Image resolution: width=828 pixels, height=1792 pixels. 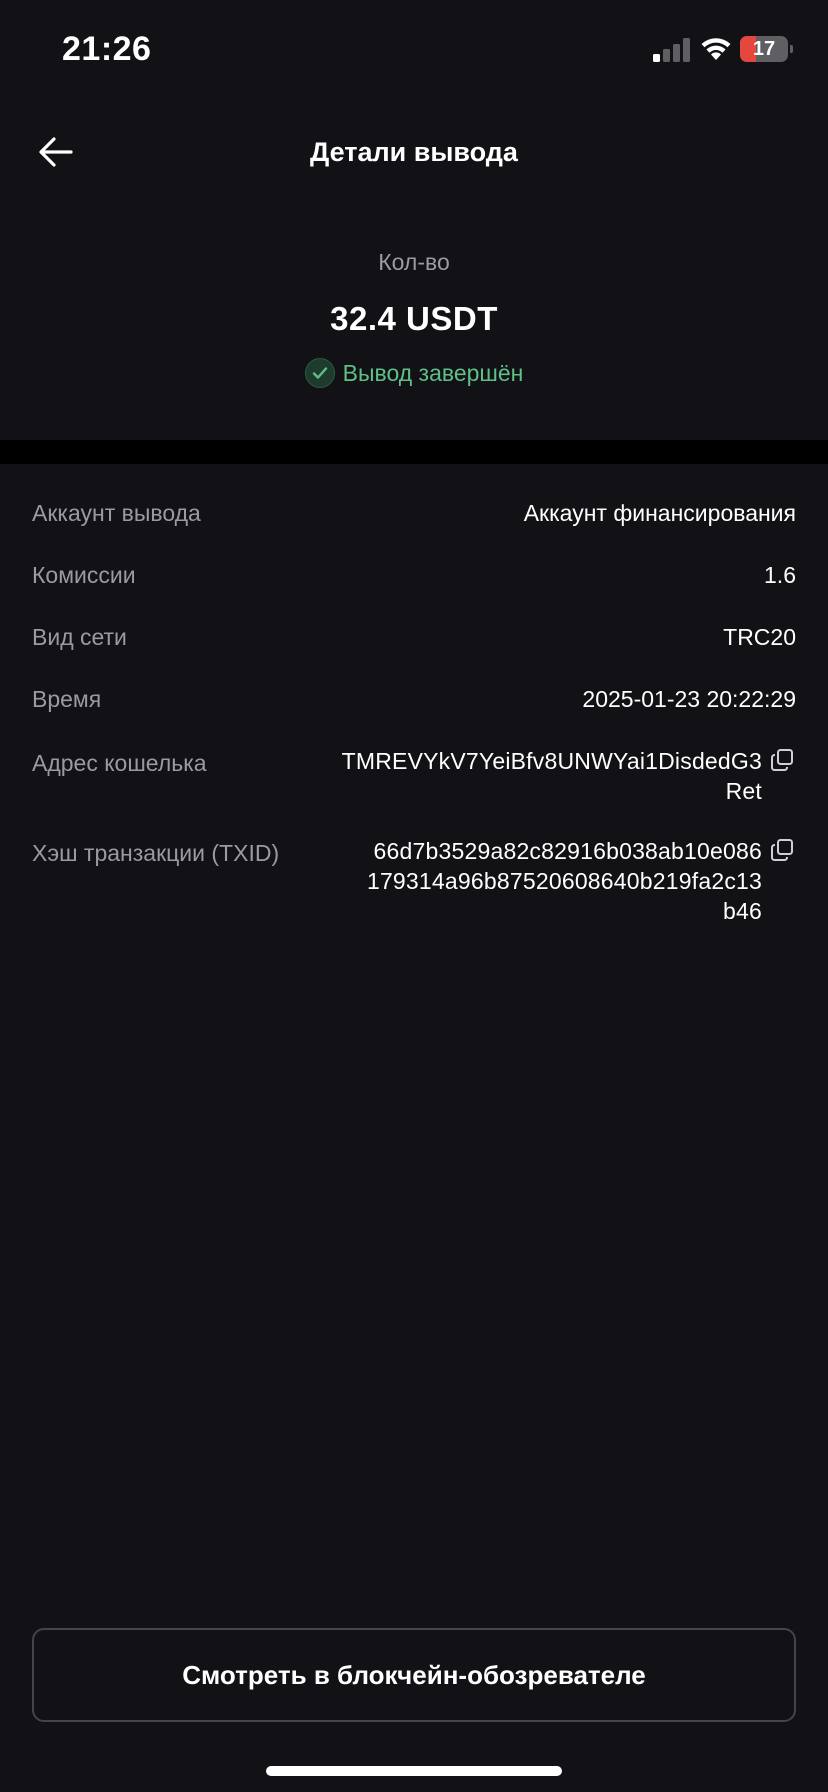 What do you see at coordinates (414, 575) in the screenshot?
I see `detail-row-fees: Комиссии 1.6` at bounding box center [414, 575].